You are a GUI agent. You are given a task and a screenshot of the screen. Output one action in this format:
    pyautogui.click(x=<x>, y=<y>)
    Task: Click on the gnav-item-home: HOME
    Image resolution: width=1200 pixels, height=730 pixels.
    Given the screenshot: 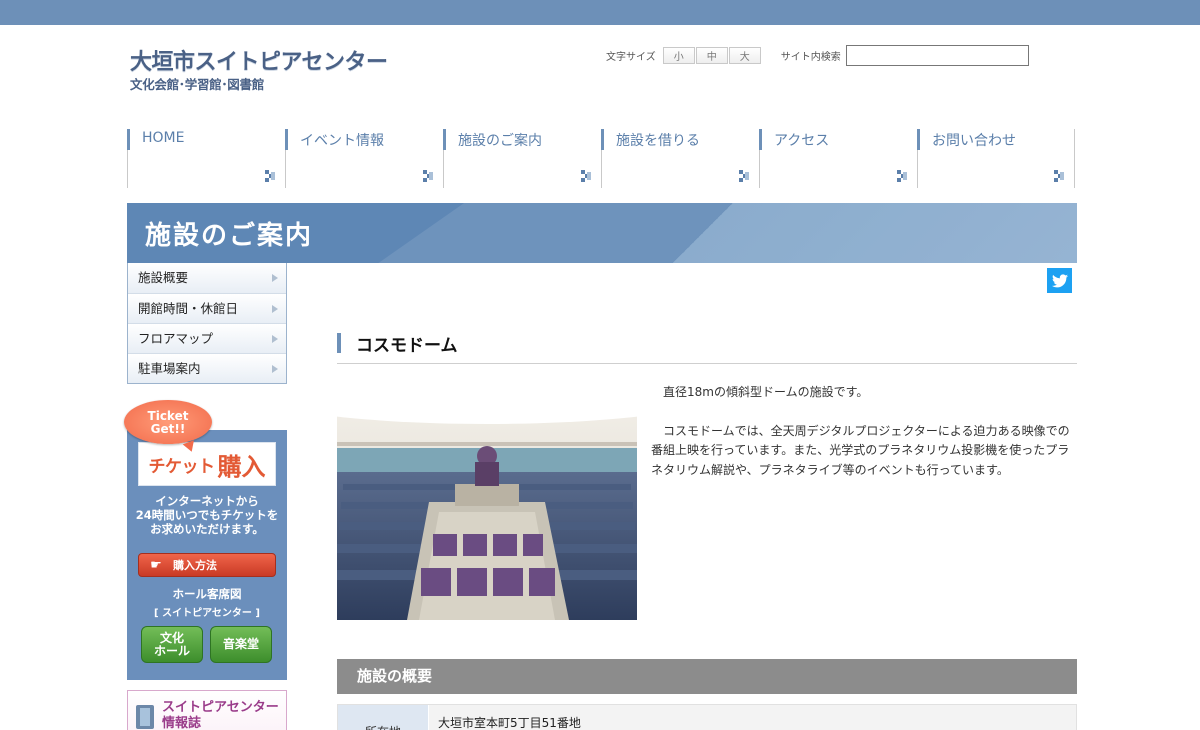 What is the action you would take?
    pyautogui.click(x=206, y=158)
    